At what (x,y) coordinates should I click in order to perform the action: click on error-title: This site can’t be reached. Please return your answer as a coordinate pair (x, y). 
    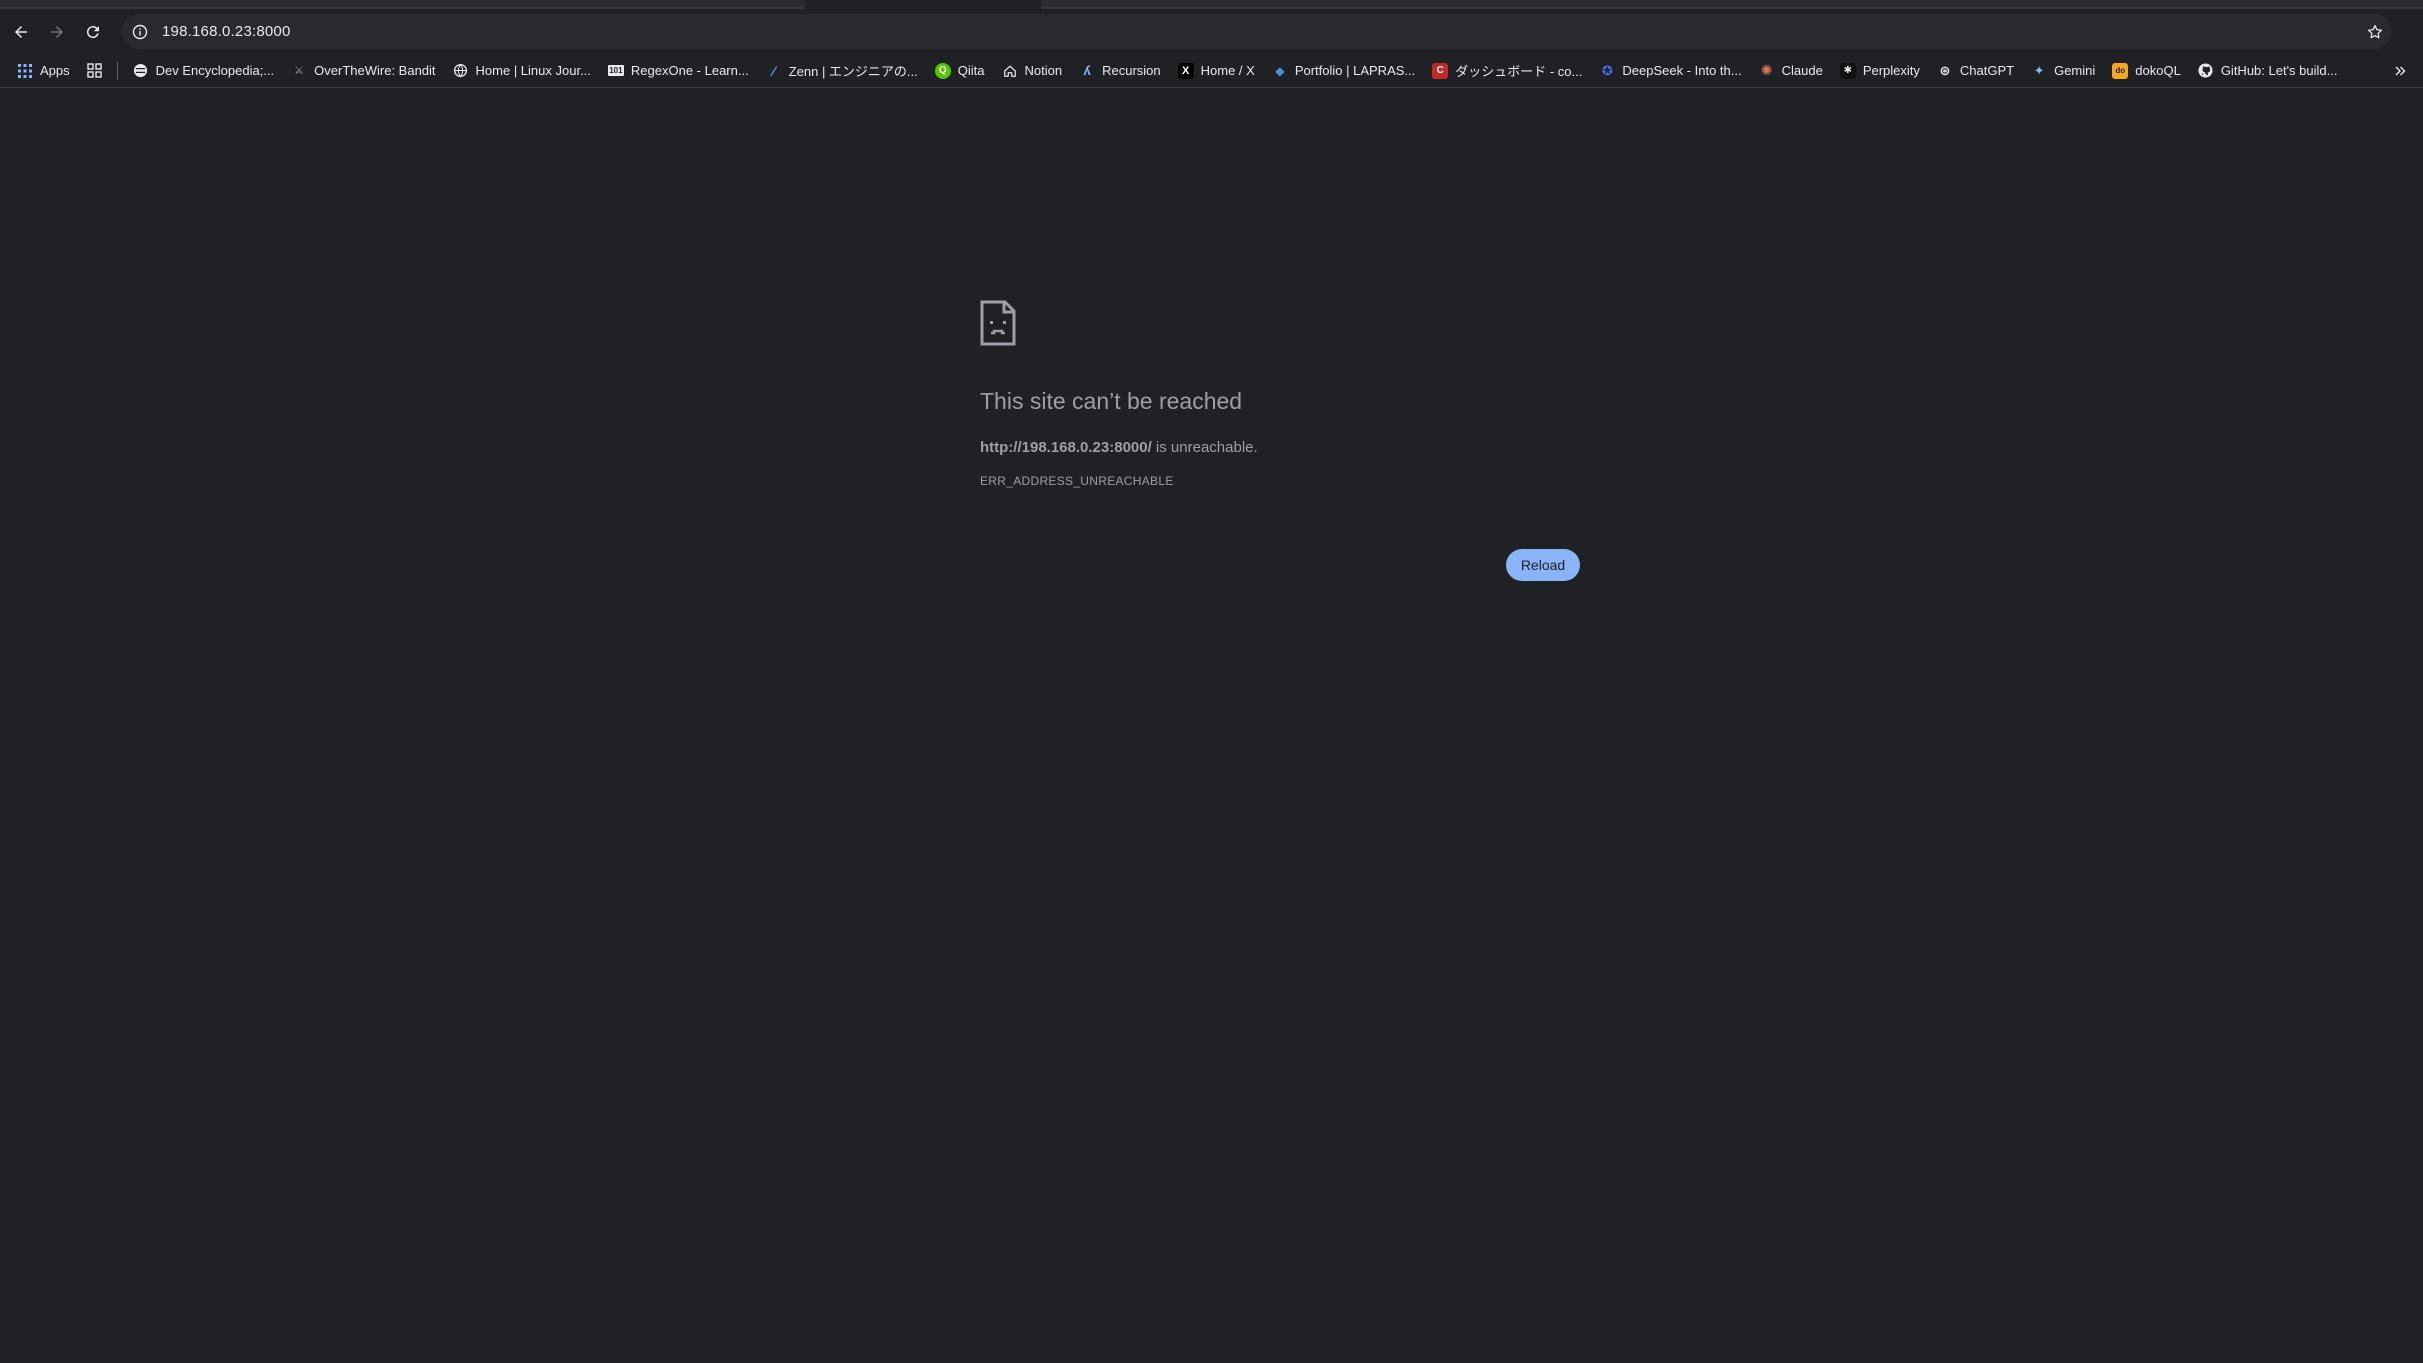
    Looking at the image, I should click on (1111, 401).